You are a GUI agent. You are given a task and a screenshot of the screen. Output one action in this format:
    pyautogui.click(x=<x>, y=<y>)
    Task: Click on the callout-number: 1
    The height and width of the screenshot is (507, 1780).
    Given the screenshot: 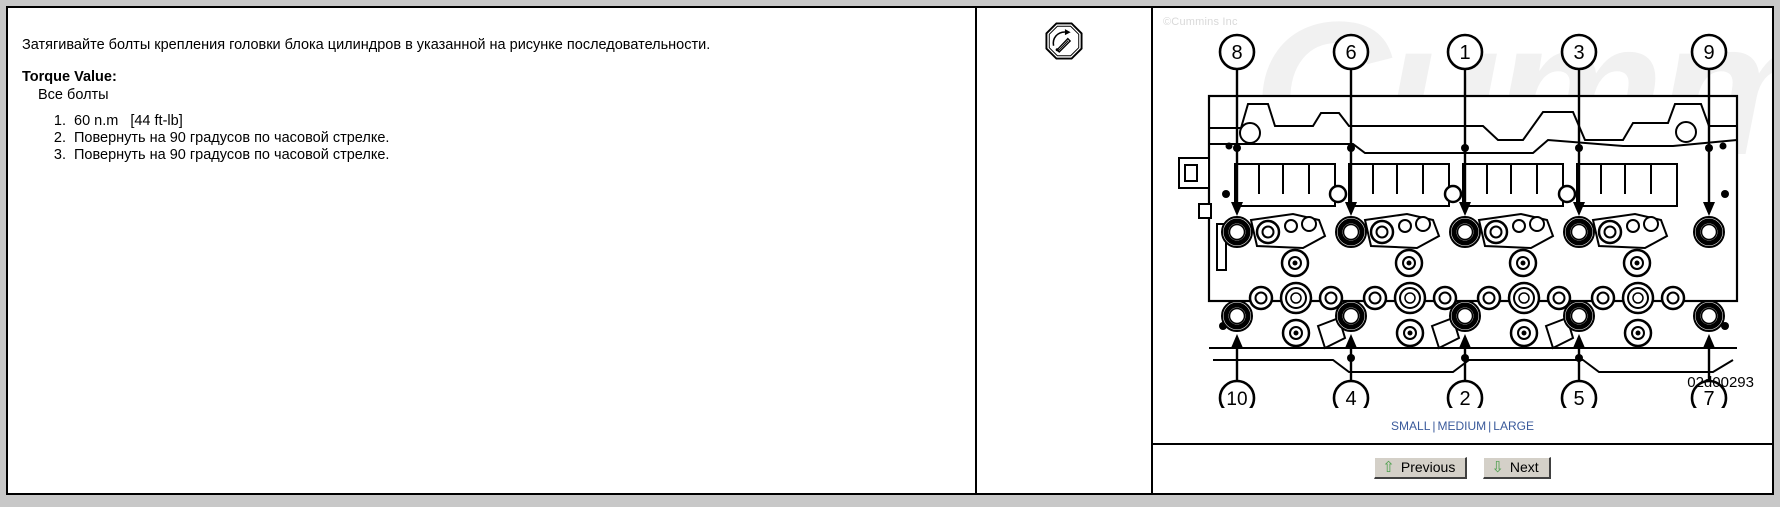 What is the action you would take?
    pyautogui.click(x=1464, y=53)
    